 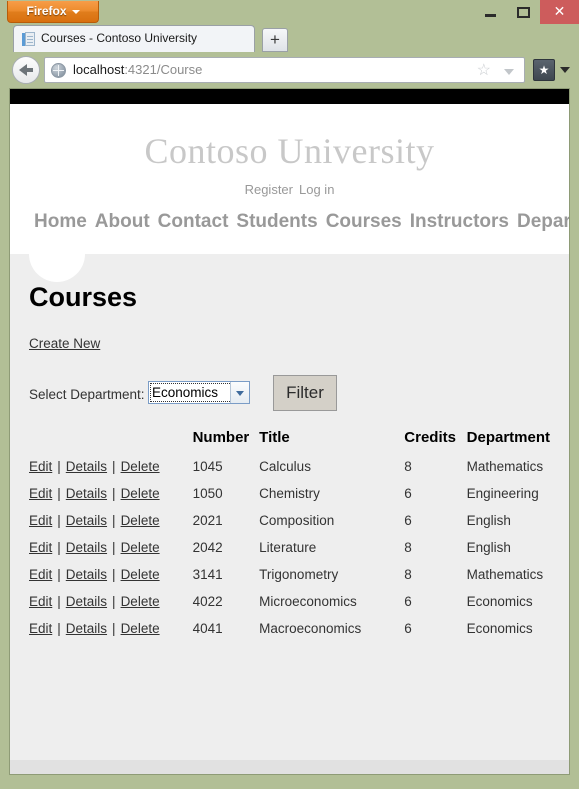 What do you see at coordinates (58, 70) in the screenshot?
I see `globe-icon` at bounding box center [58, 70].